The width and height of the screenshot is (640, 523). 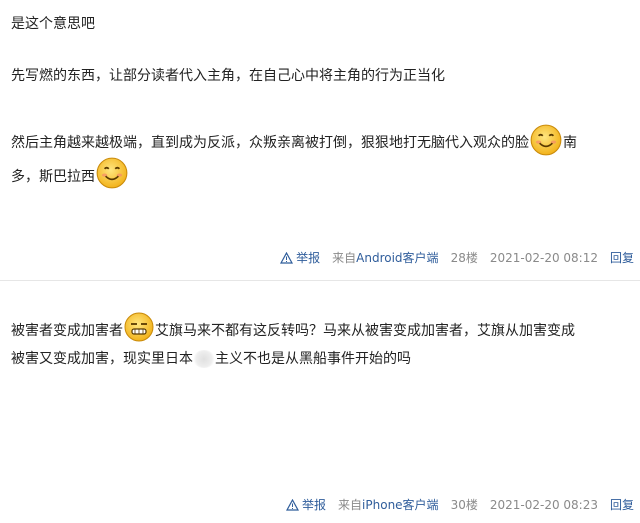 I want to click on post-text-line: 先写燃的东西，让部分读者代入主角，在自己心中将主角的行为正当化, so click(x=228, y=76).